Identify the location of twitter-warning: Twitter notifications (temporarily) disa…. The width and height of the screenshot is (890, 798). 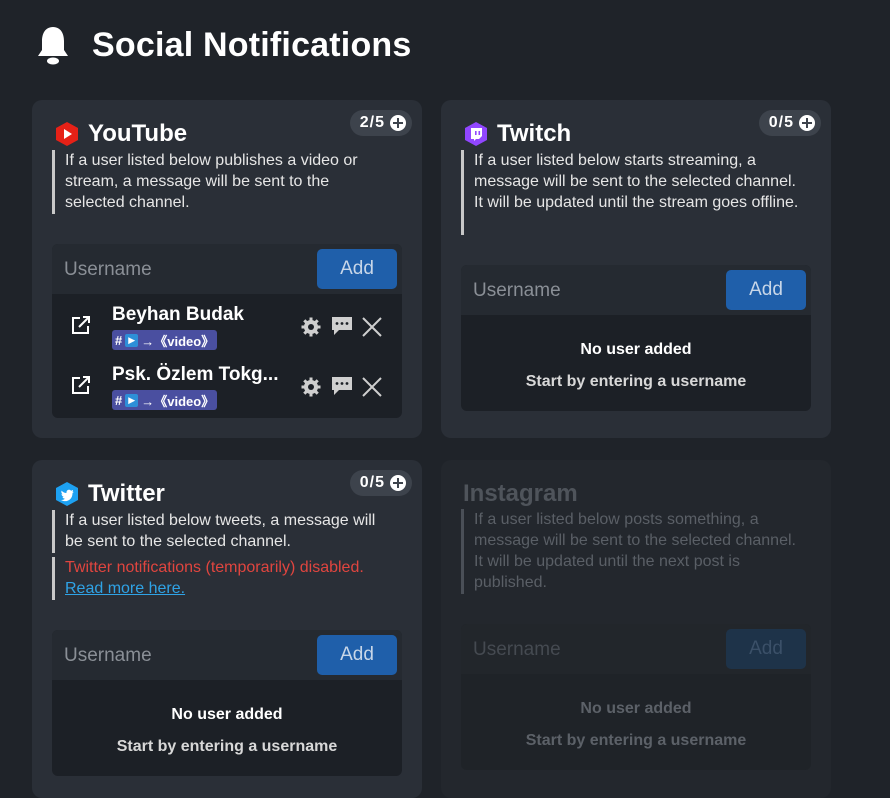
(224, 578).